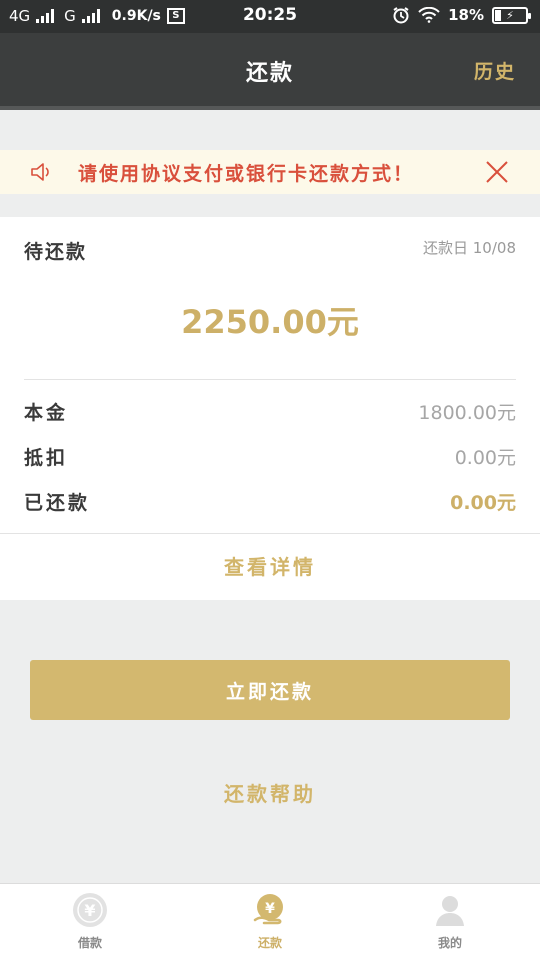 This screenshot has height=960, width=540. Describe the element at coordinates (497, 172) in the screenshot. I see `close-icon` at that location.